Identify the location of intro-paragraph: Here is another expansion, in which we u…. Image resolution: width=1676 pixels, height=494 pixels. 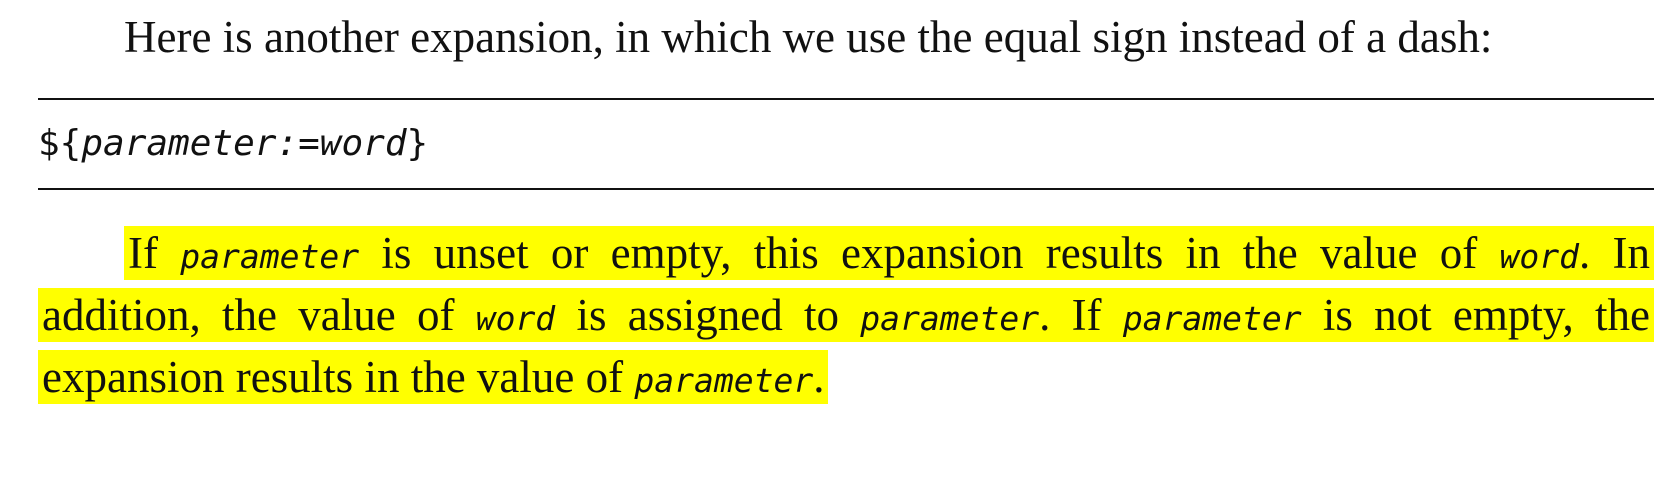
(808, 37).